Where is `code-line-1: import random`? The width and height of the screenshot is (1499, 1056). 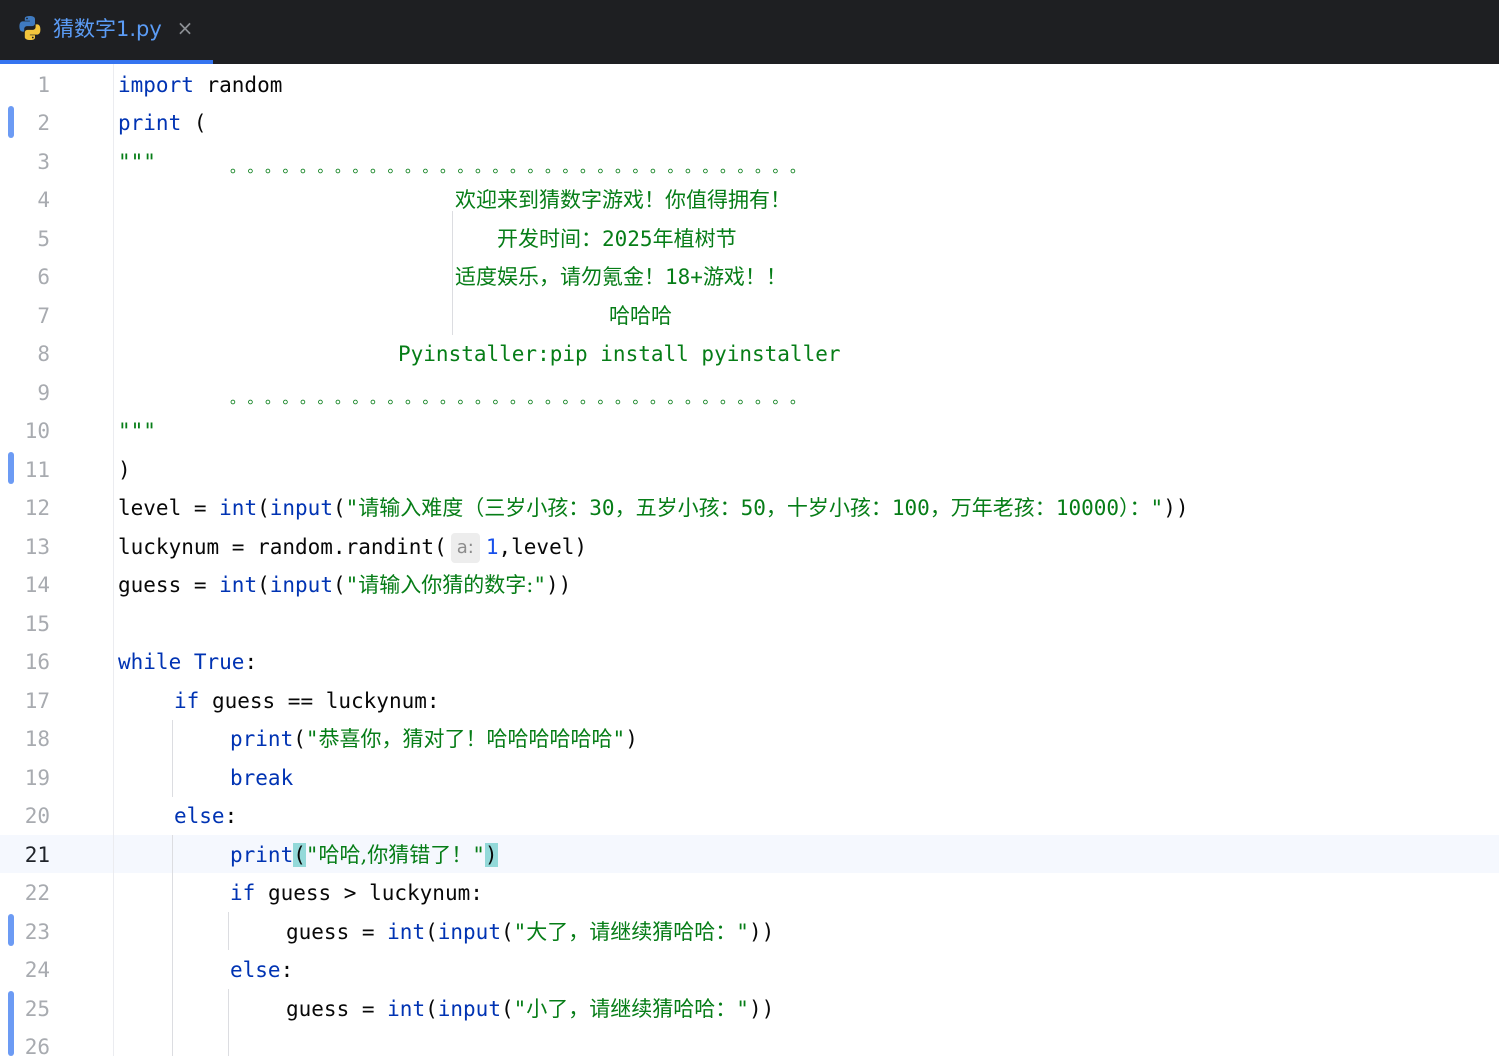 code-line-1: import random is located at coordinates (200, 85).